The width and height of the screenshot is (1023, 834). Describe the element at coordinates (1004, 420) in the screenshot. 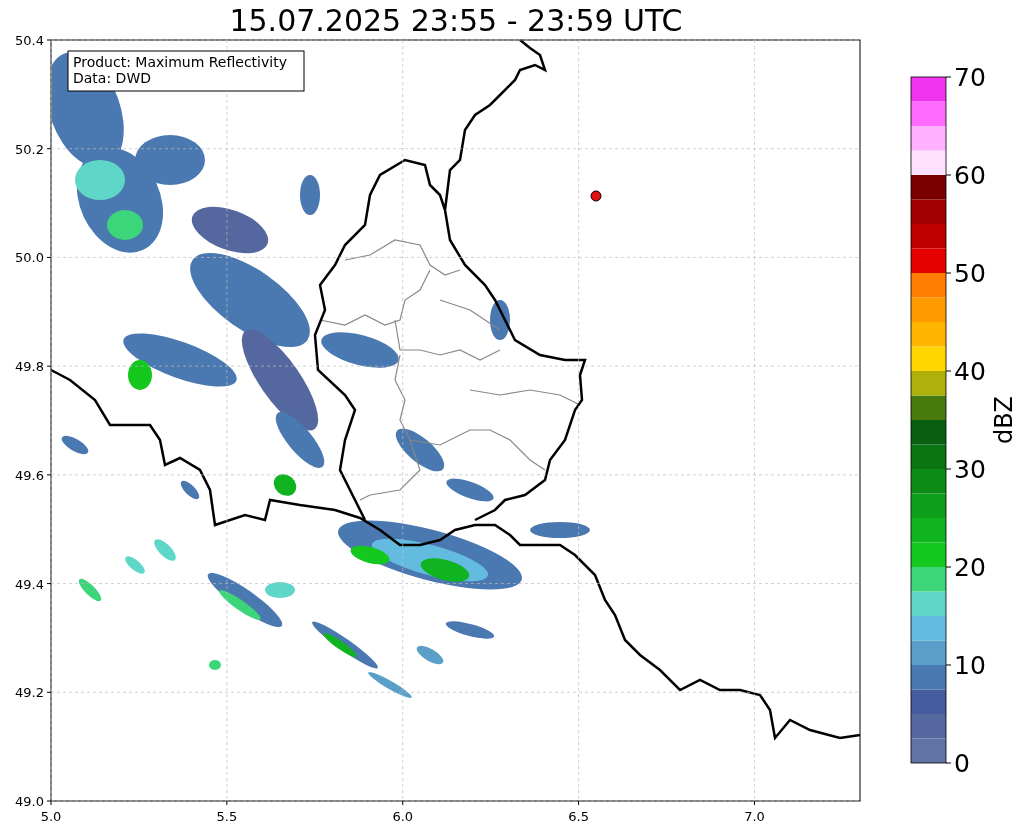

I see `colorbar-label: dBZ` at that location.